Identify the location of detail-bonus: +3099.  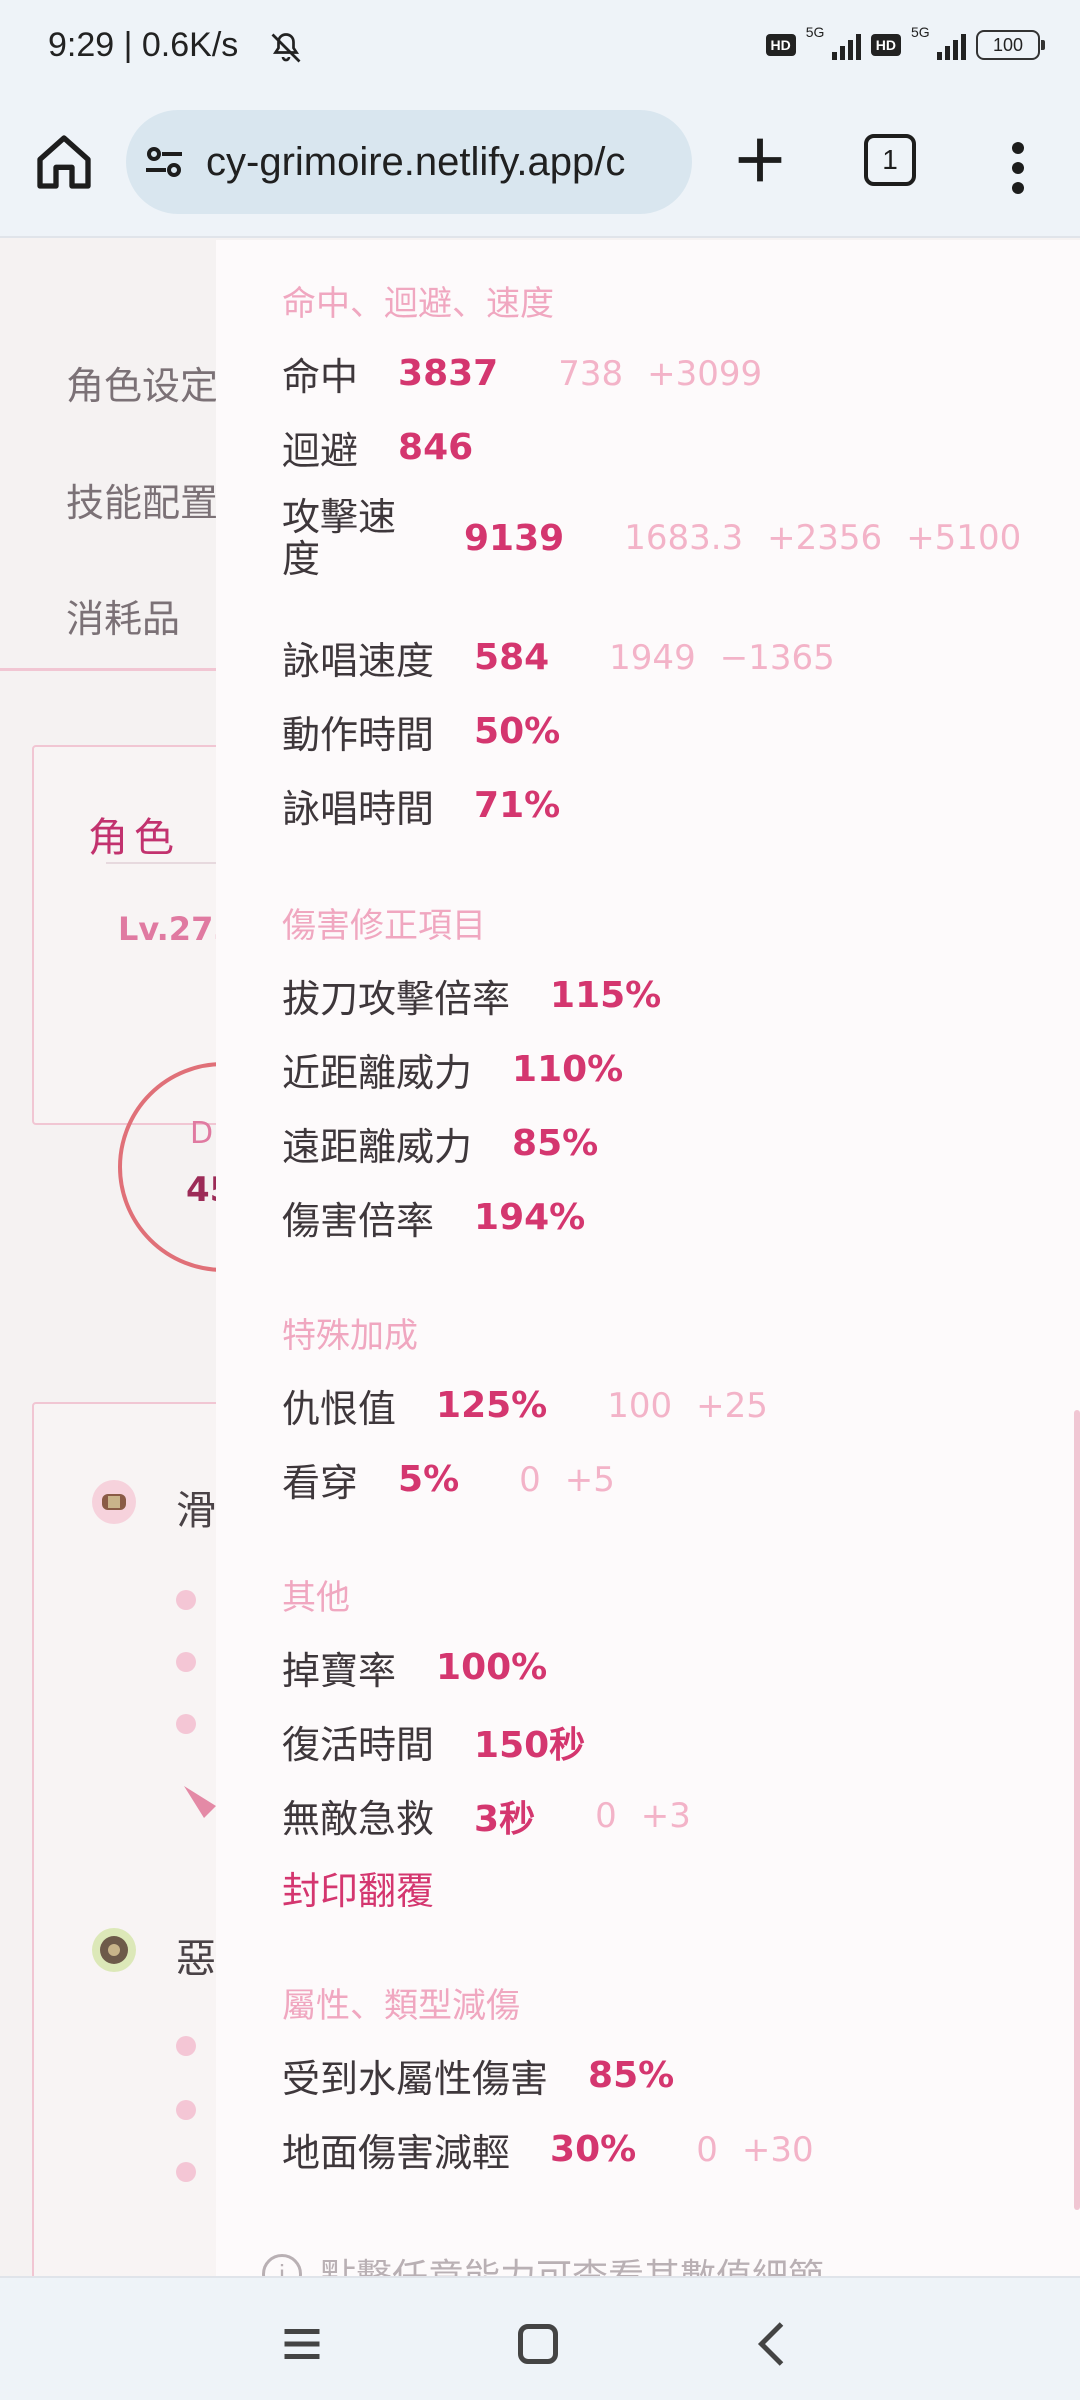
(705, 373).